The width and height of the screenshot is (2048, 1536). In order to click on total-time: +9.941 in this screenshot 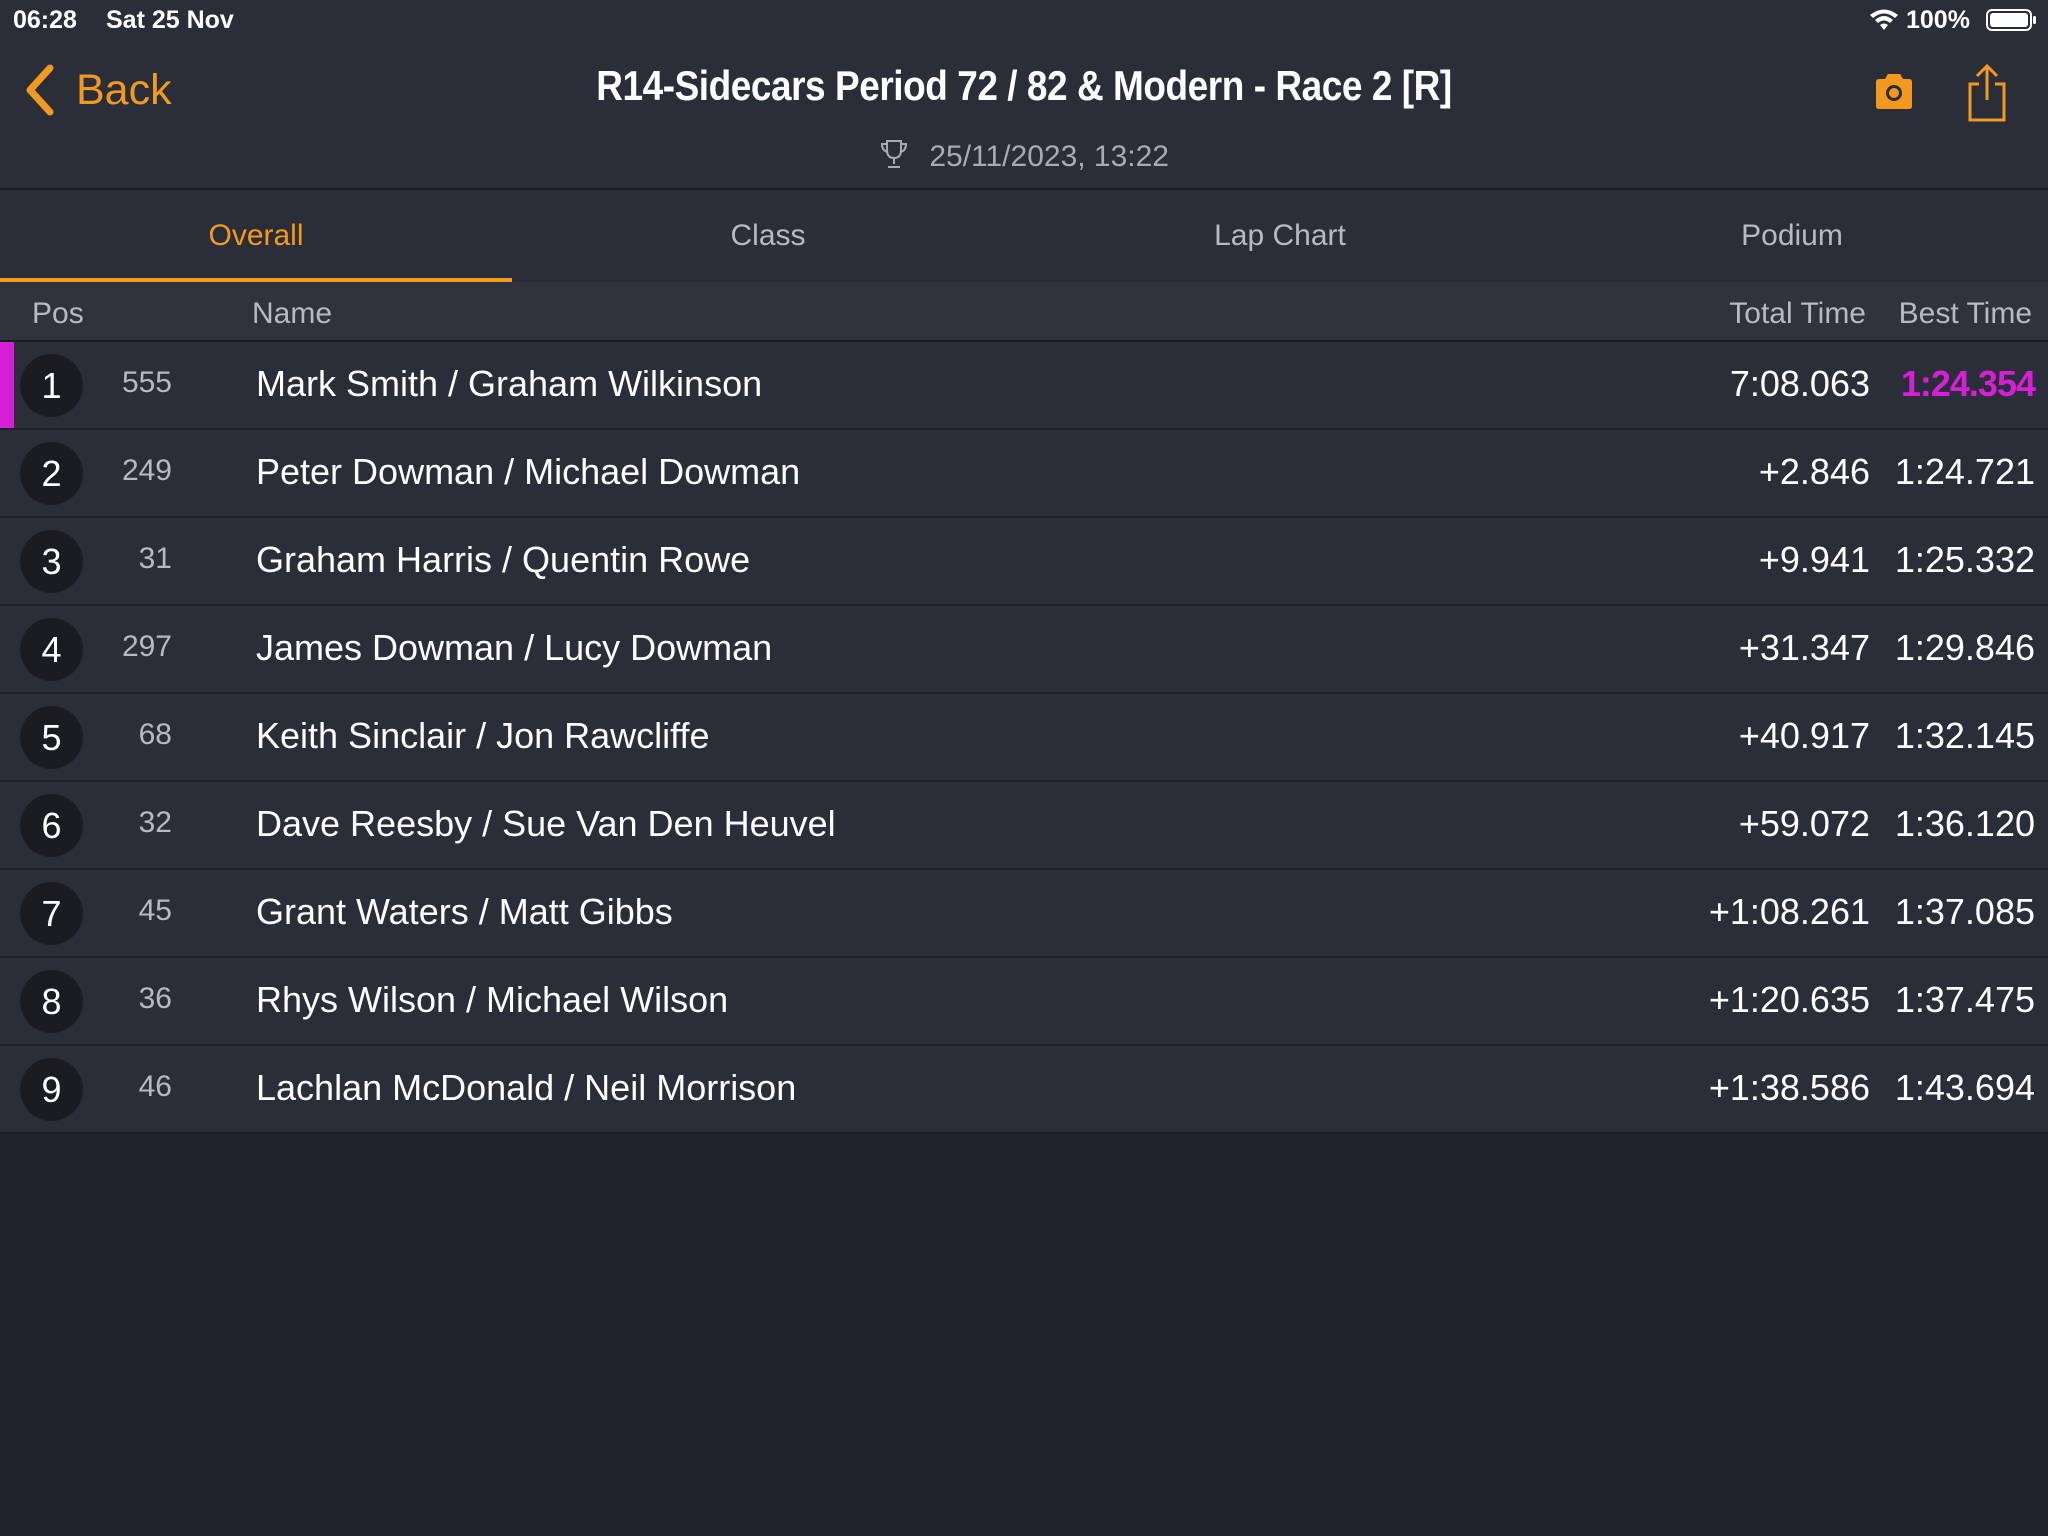, I will do `click(1814, 559)`.